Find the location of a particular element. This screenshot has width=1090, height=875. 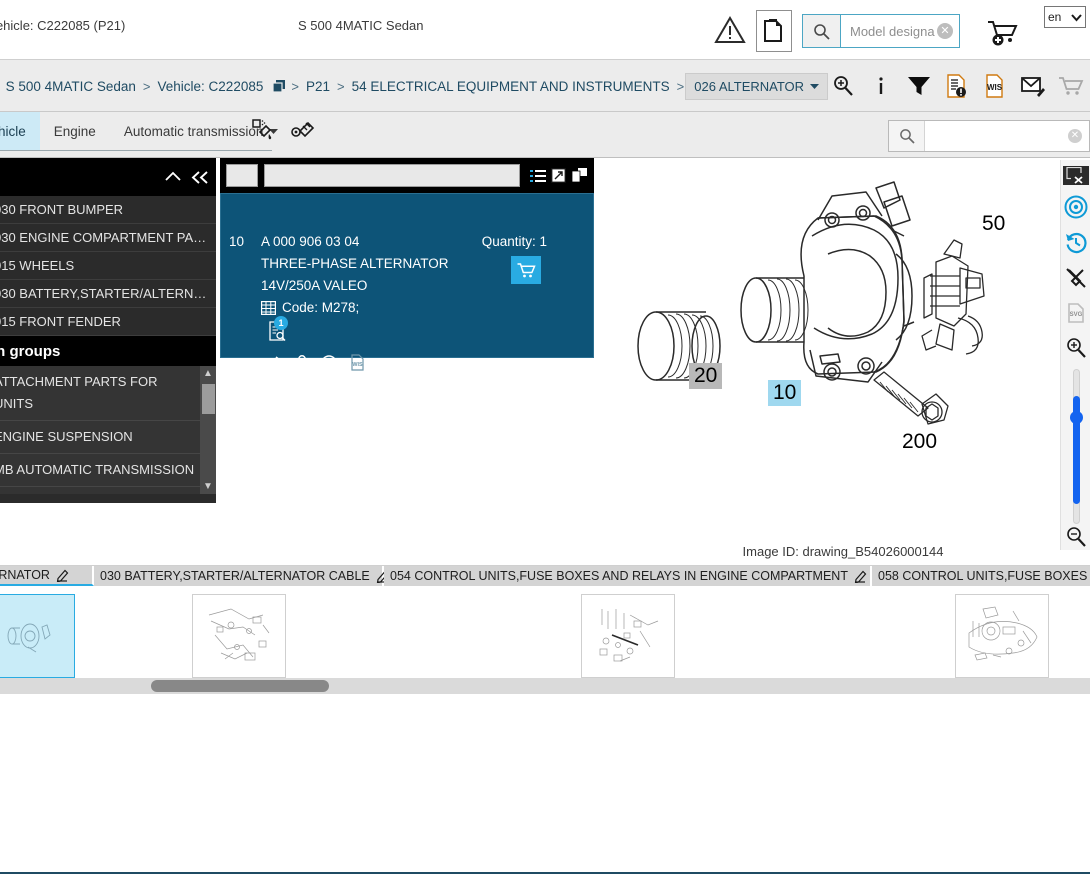

info-icon is located at coordinates (881, 86).